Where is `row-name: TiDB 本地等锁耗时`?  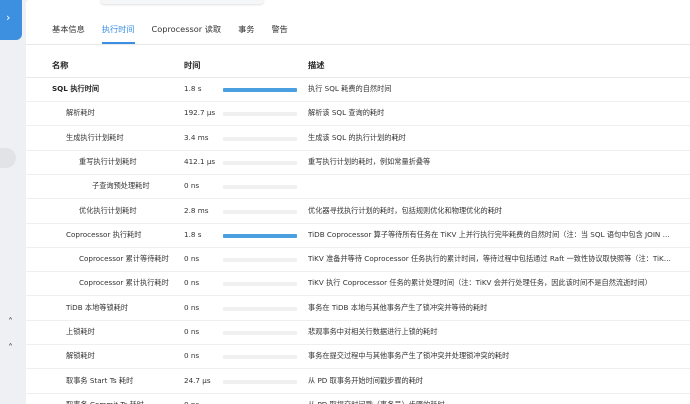 row-name: TiDB 本地等锁耗时 is located at coordinates (97, 307).